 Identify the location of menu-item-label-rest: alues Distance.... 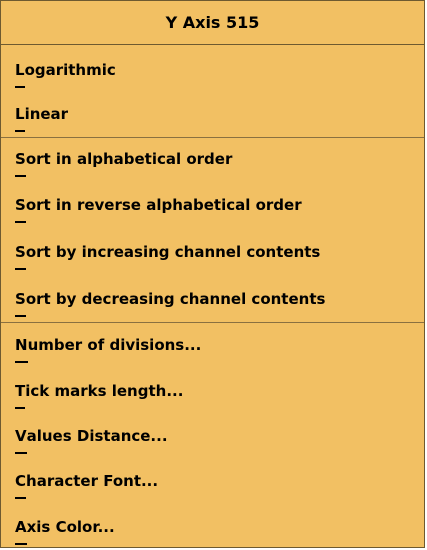
(97, 436).